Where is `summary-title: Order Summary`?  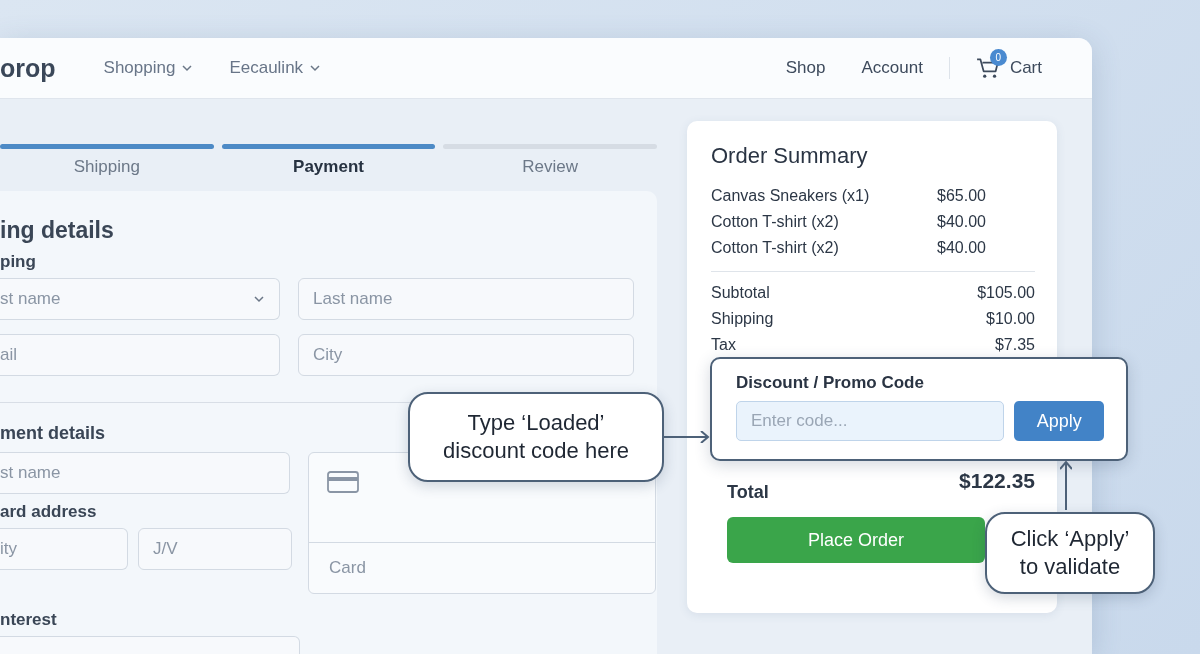 summary-title: Order Summary is located at coordinates (790, 156).